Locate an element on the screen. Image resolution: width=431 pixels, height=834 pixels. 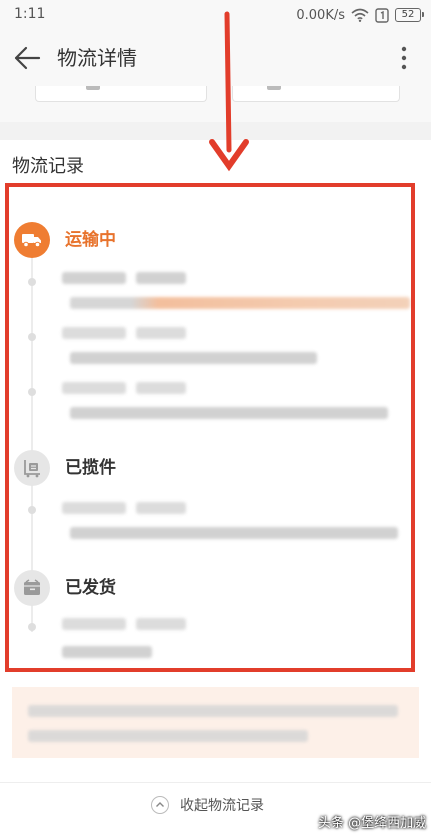
sim-icon is located at coordinates (382, 15).